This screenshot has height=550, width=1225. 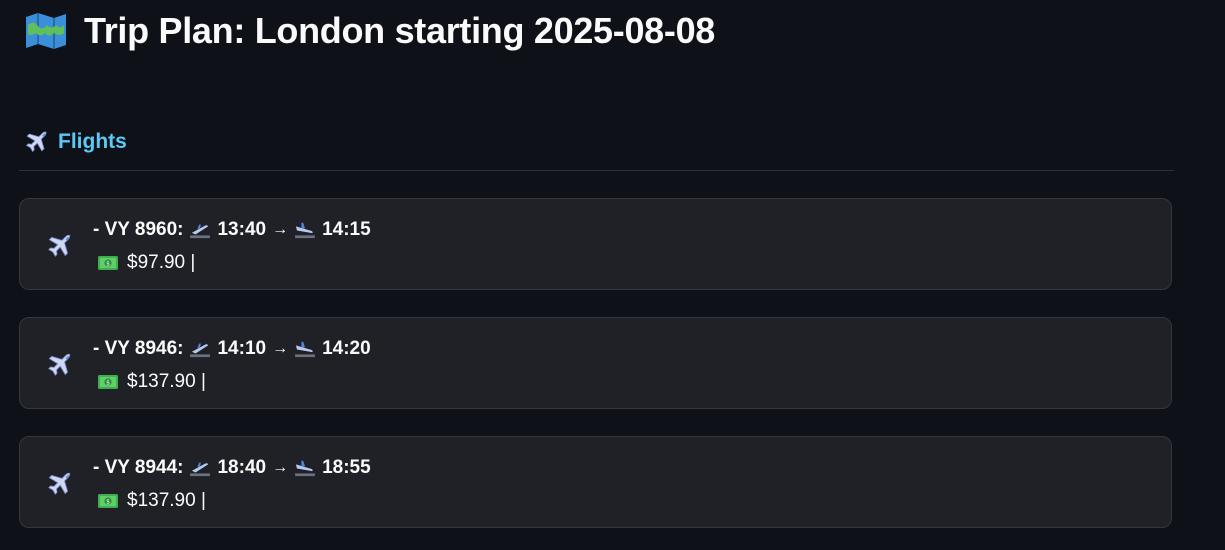 I want to click on flight-price-line: $97.90 |, so click(x=146, y=263).